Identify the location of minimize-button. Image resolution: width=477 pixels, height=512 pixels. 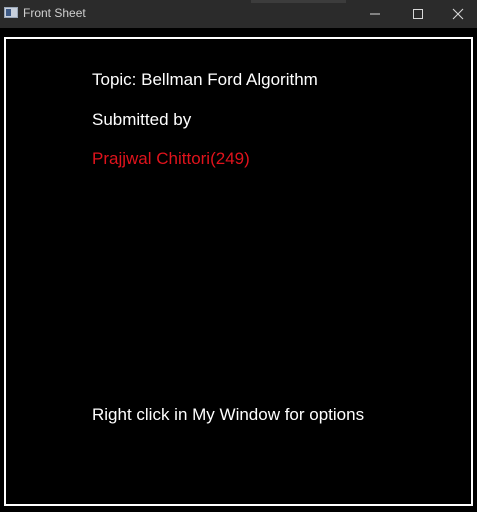
(375, 14).